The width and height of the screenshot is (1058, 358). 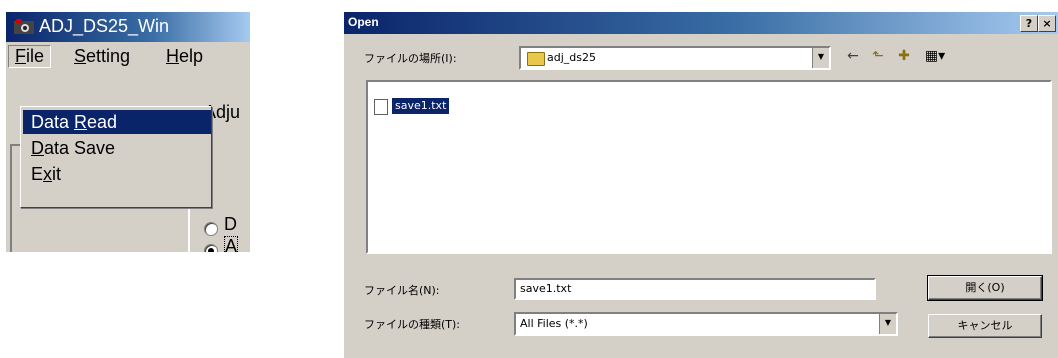 I want to click on back-icon: ←, so click(x=853, y=56).